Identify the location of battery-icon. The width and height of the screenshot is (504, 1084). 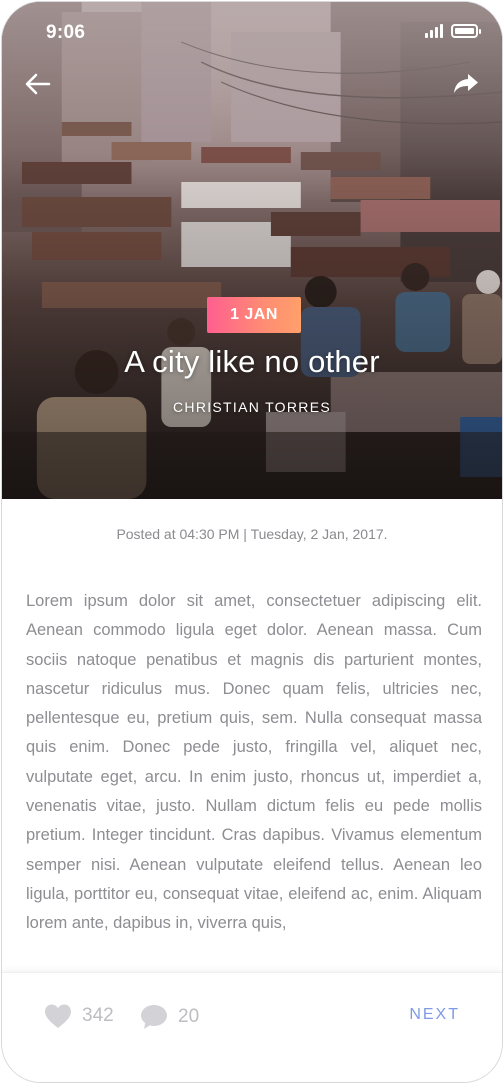
(466, 31).